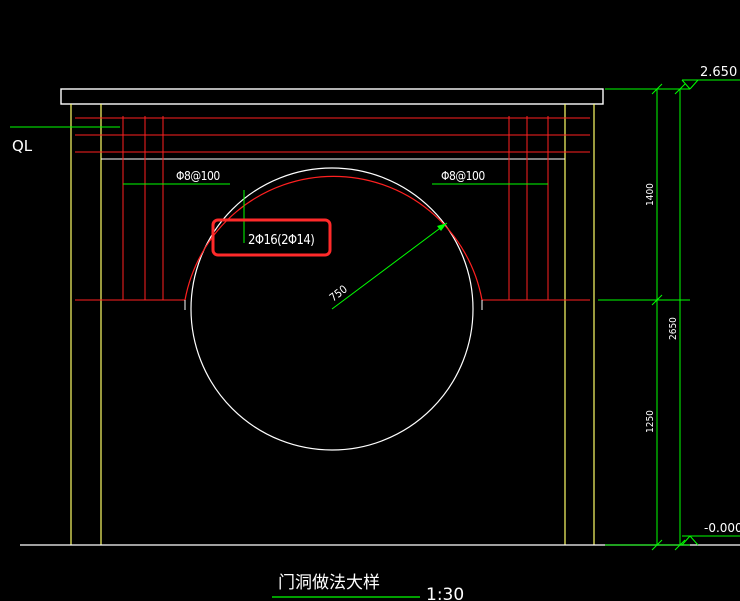 The height and width of the screenshot is (601, 740). Describe the element at coordinates (528, 208) in the screenshot. I see `stirrups-right` at that location.